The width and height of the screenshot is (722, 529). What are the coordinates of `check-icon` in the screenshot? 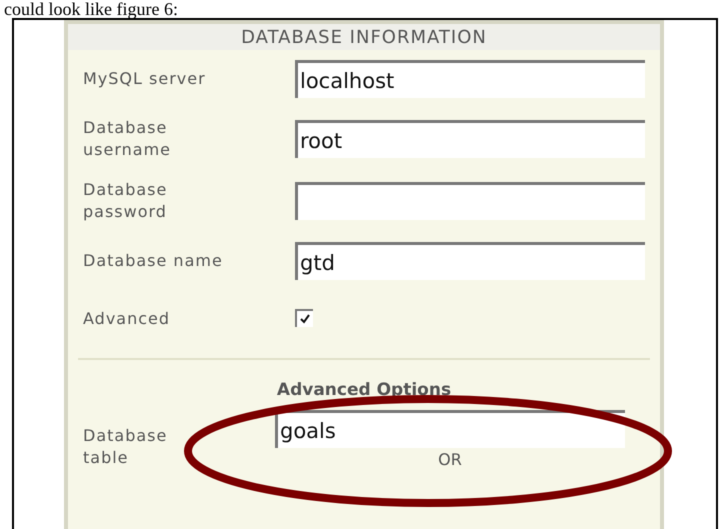 It's located at (305, 319).